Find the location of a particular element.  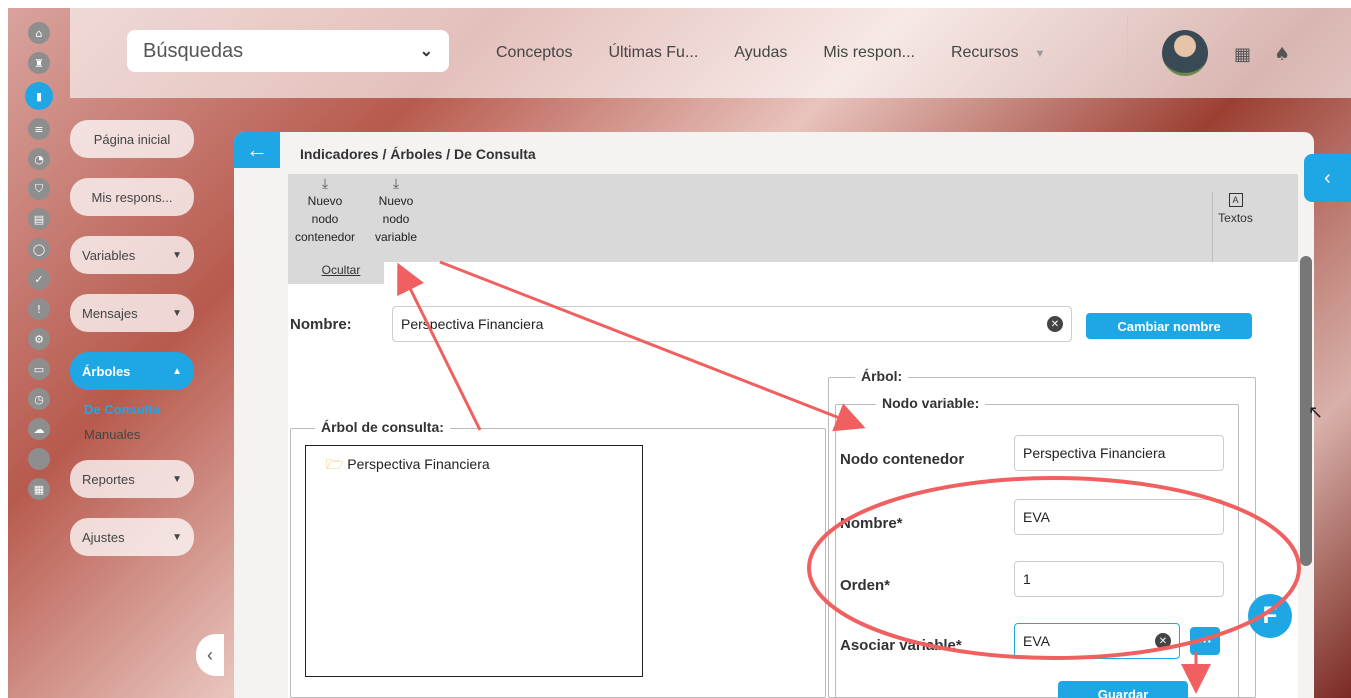

container-input: Perspectiva Financiera is located at coordinates (1119, 453).